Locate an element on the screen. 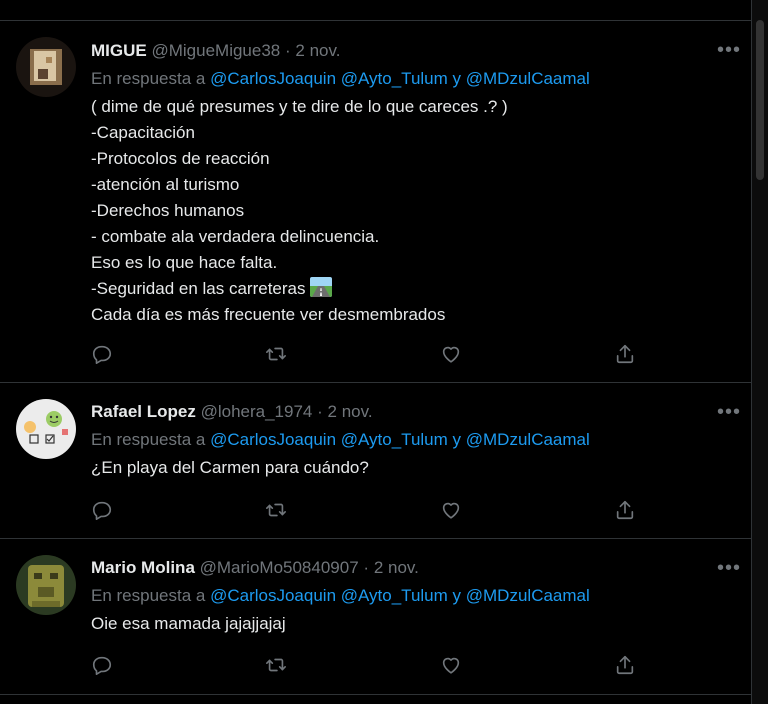 The height and width of the screenshot is (704, 768). tweet-text: ¿En playa del Carmen para cuándo? is located at coordinates (230, 468).